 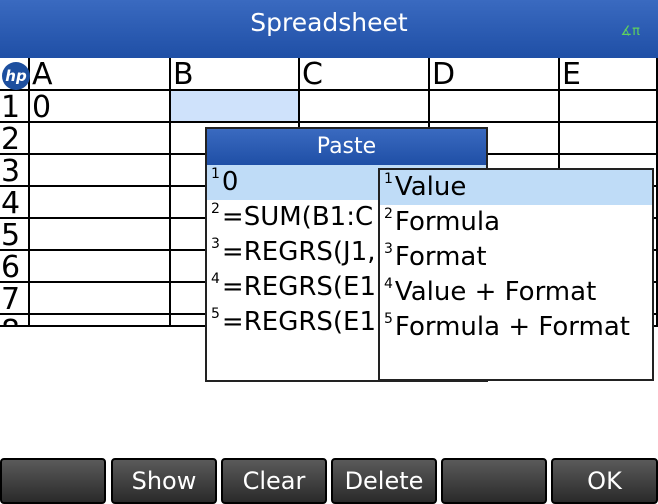 I want to click on softkey-delete: Delete, so click(x=384, y=481).